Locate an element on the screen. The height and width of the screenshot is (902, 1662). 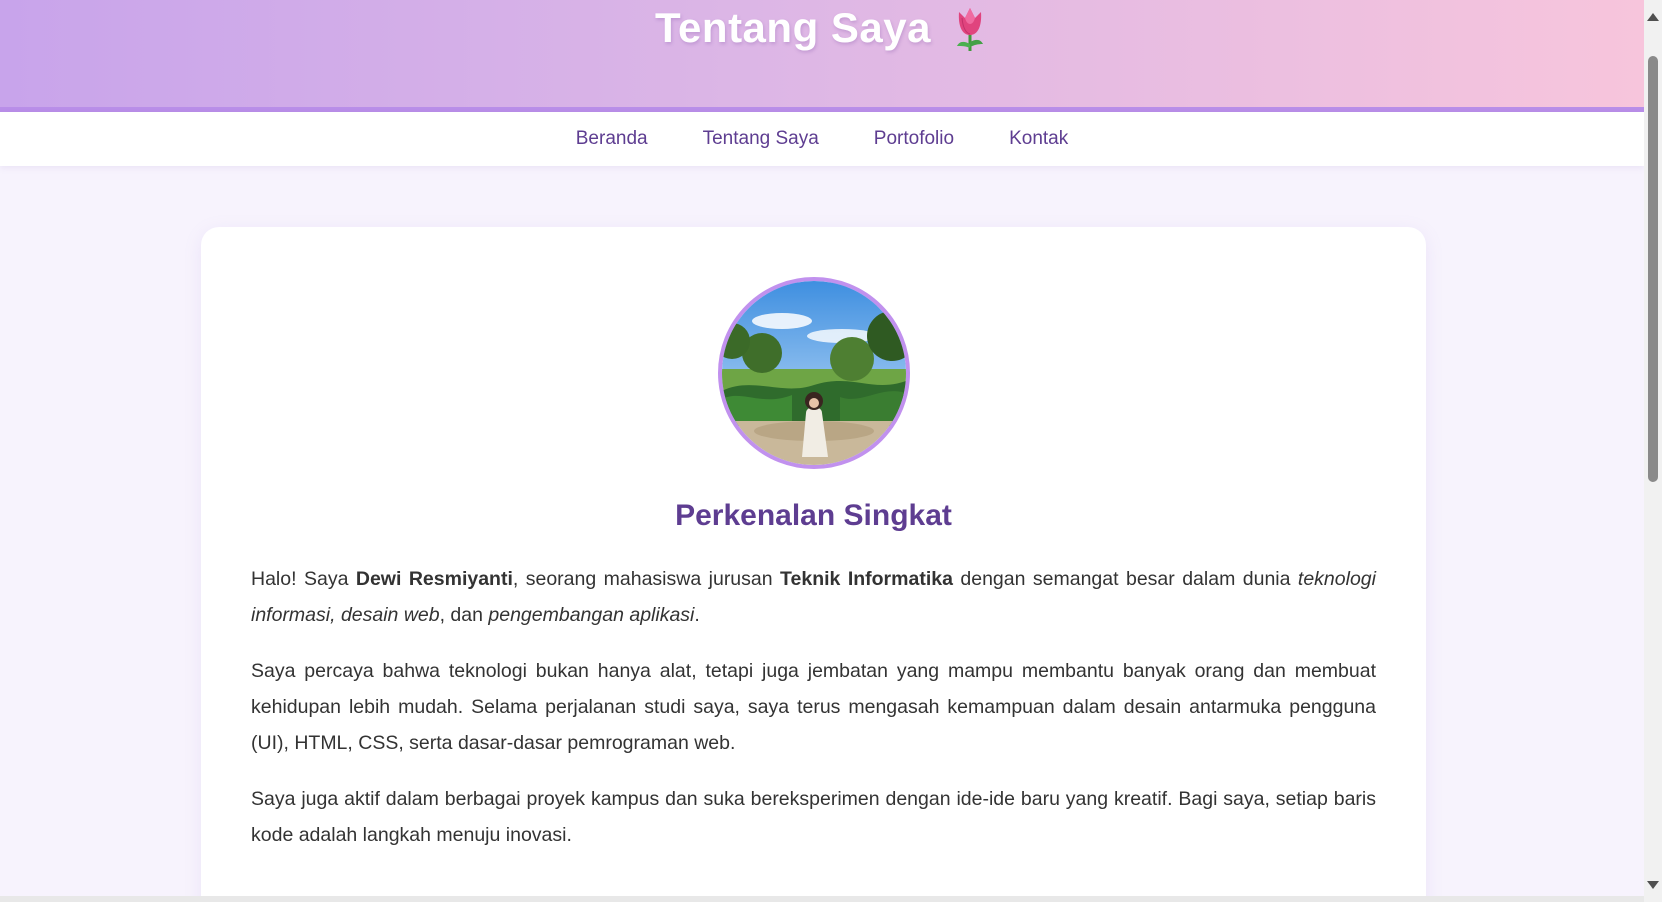
focus-area: pengembangan aplikasi is located at coordinates (591, 615).